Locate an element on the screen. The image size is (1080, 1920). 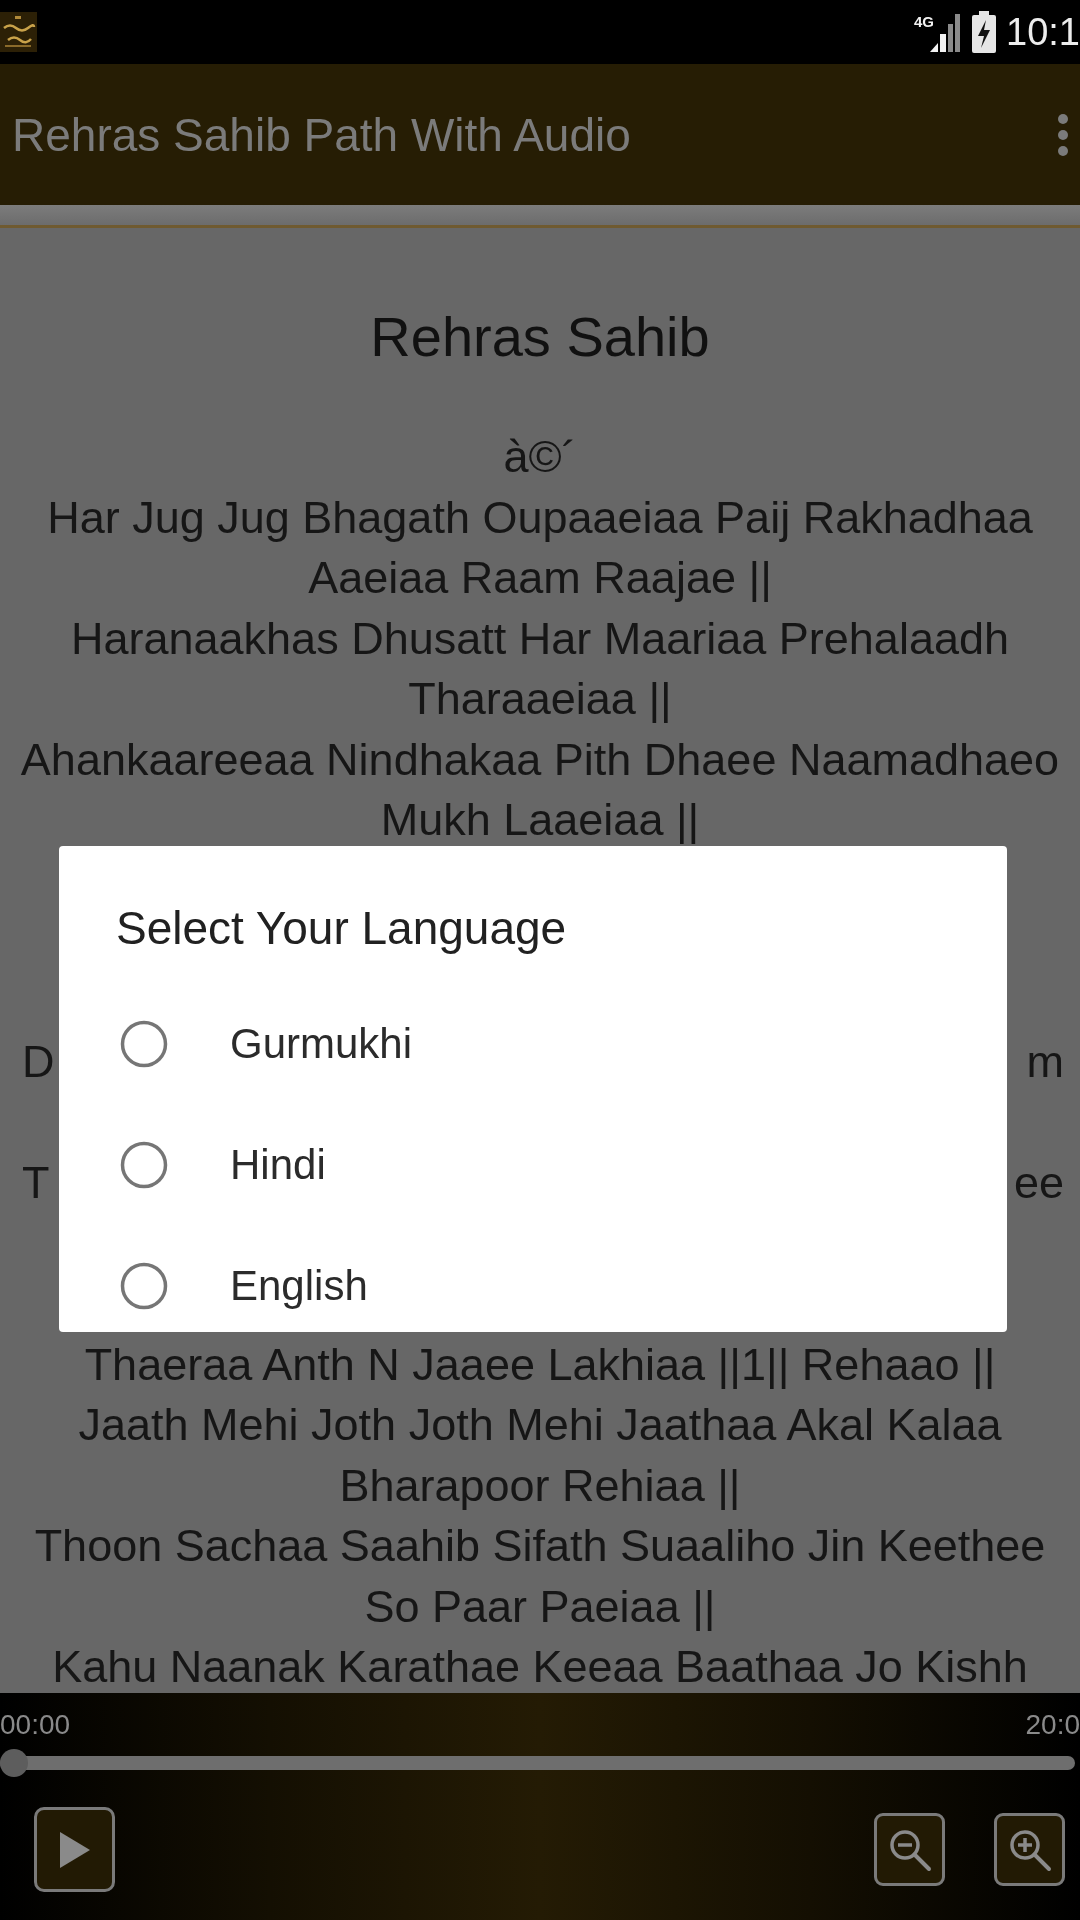
verse-line: Thoon Sachaa Saahib Sifath Suaaliho Jin Keethee So Paar Paeiaa || is located at coordinates (540, 1576).